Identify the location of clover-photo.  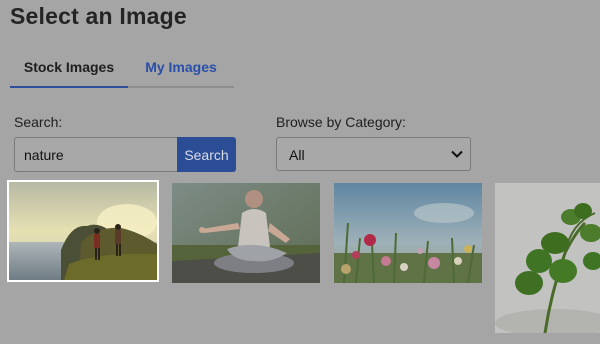
(547, 258).